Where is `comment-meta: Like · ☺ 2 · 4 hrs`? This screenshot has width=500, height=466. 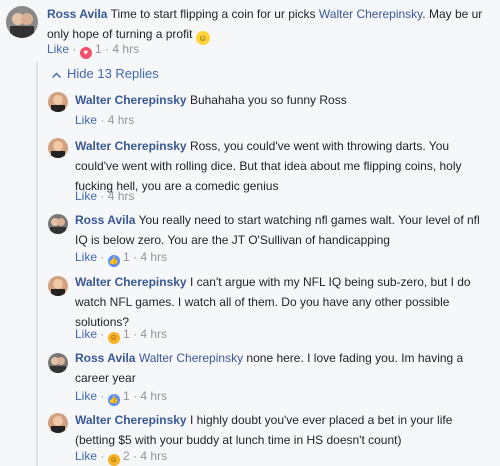
comment-meta: Like · ☺ 2 · 4 hrs is located at coordinates (121, 457).